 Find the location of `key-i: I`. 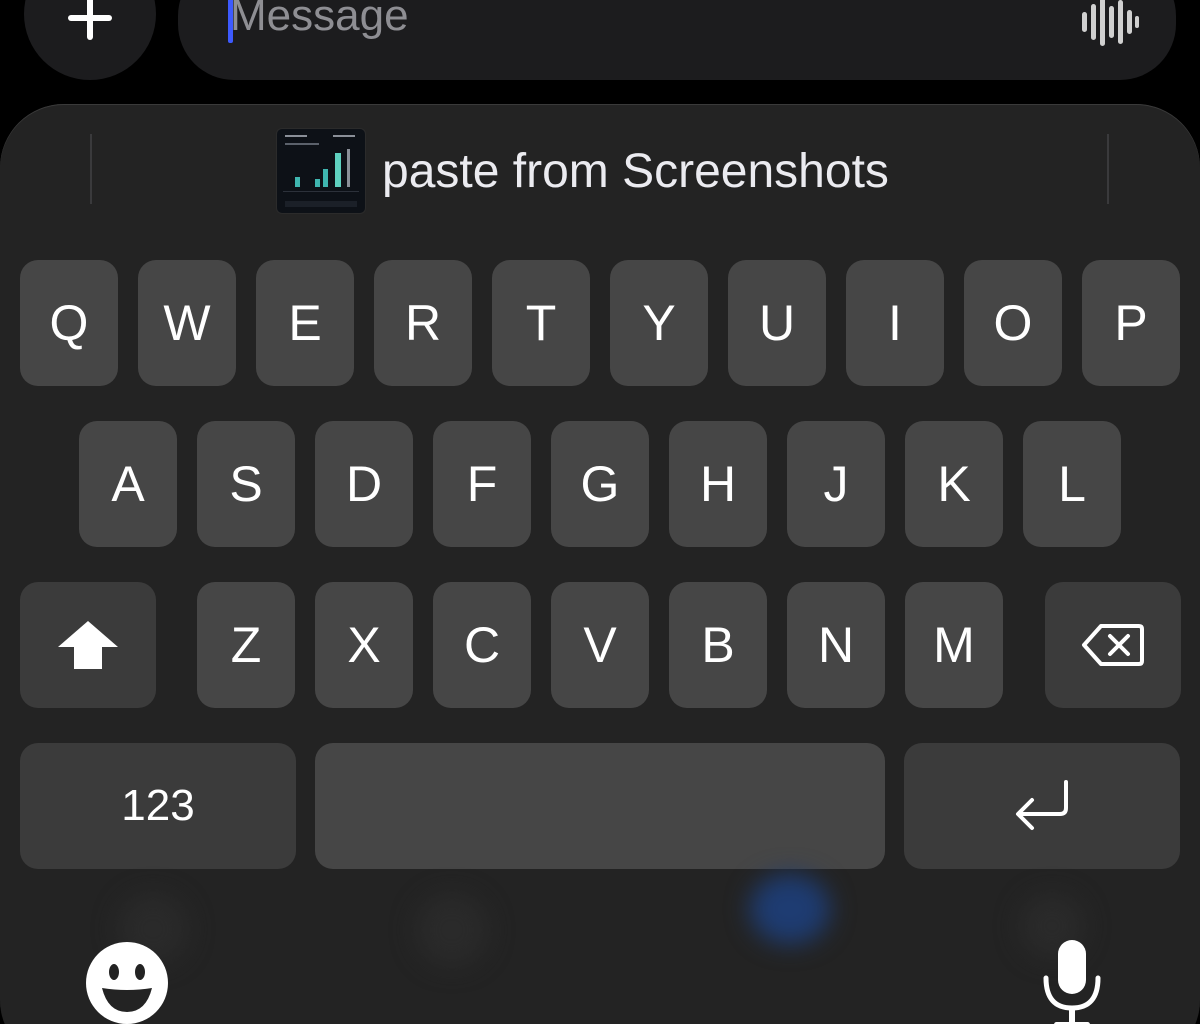

key-i: I is located at coordinates (895, 323).